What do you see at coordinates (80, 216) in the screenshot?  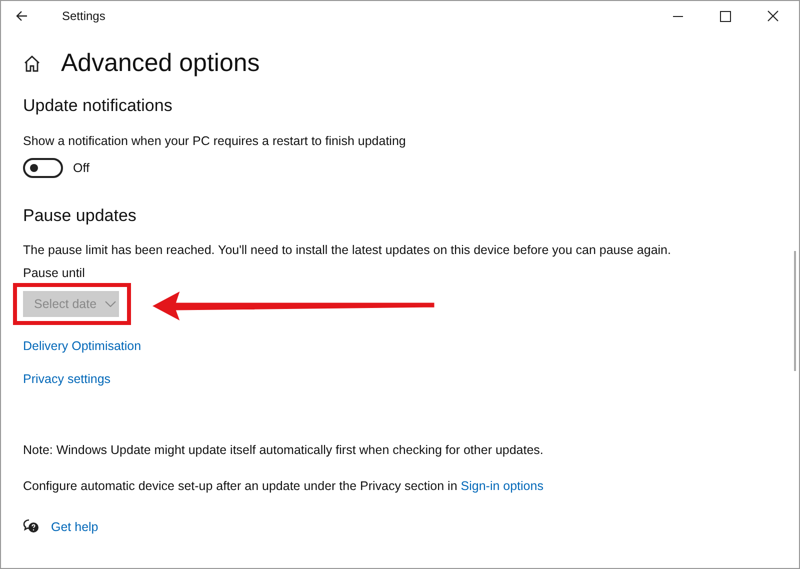 I see `section-heading: Pause updates` at bounding box center [80, 216].